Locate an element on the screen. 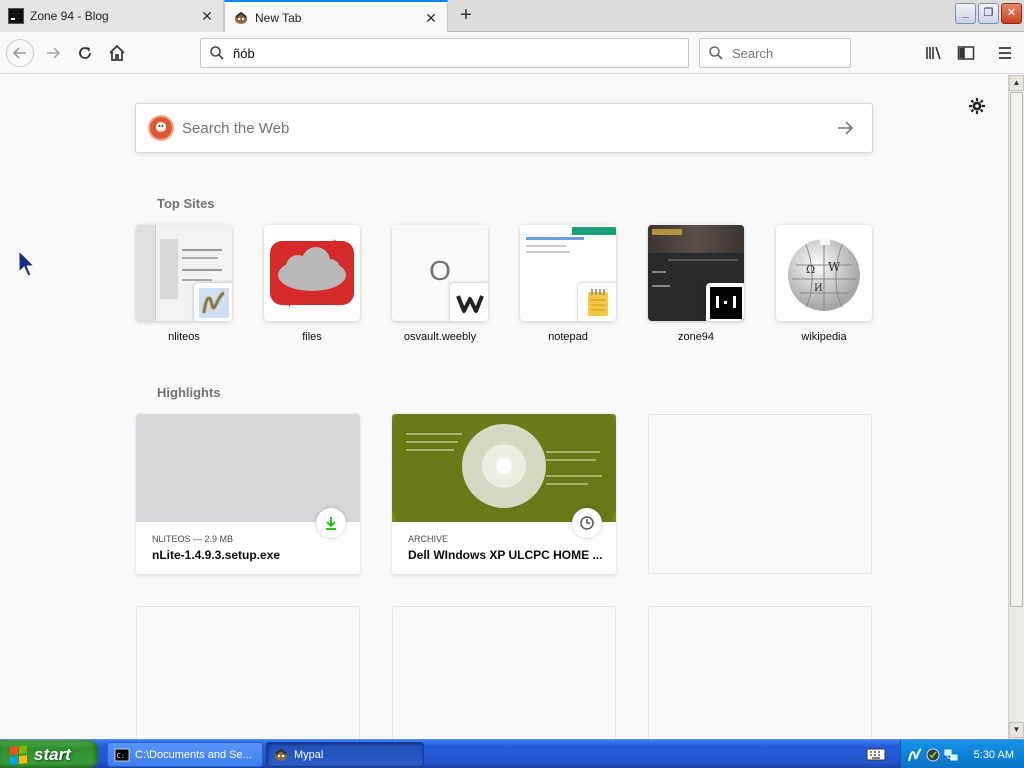 The image size is (1024, 768). nlite-tray-icon is located at coordinates (915, 755).